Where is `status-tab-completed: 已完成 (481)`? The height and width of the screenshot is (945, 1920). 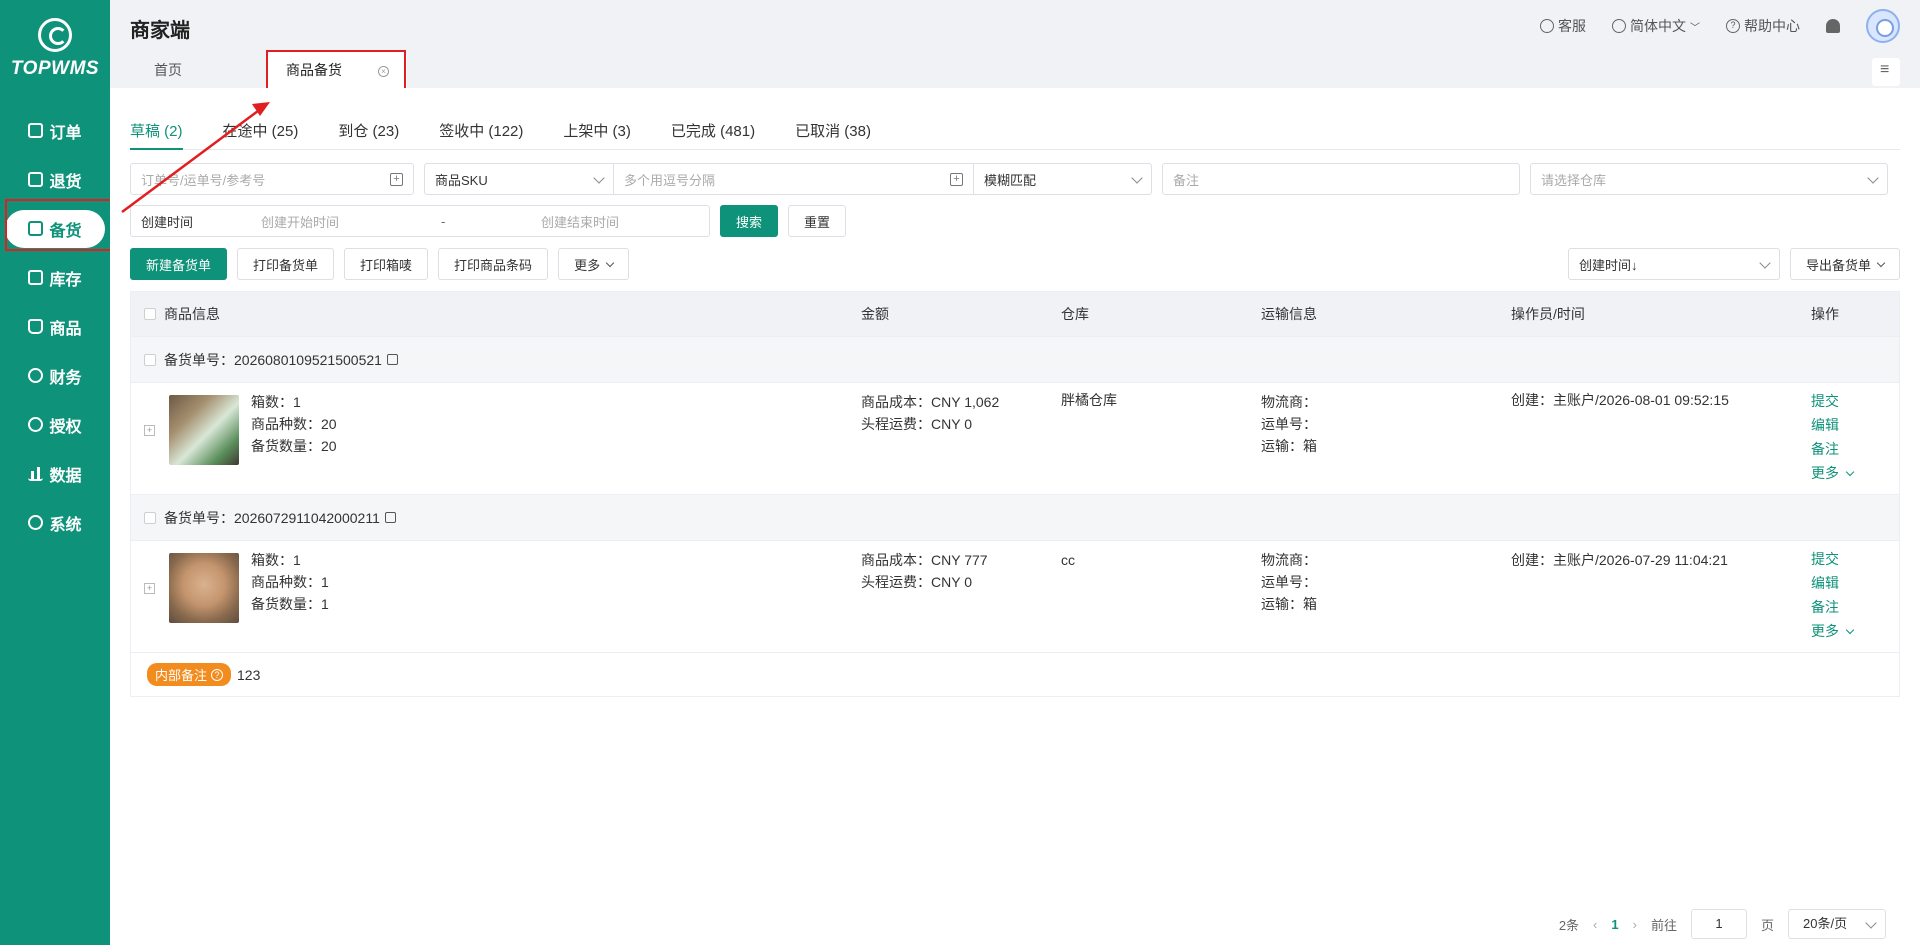
status-tab-completed: 已完成 (481) is located at coordinates (713, 135).